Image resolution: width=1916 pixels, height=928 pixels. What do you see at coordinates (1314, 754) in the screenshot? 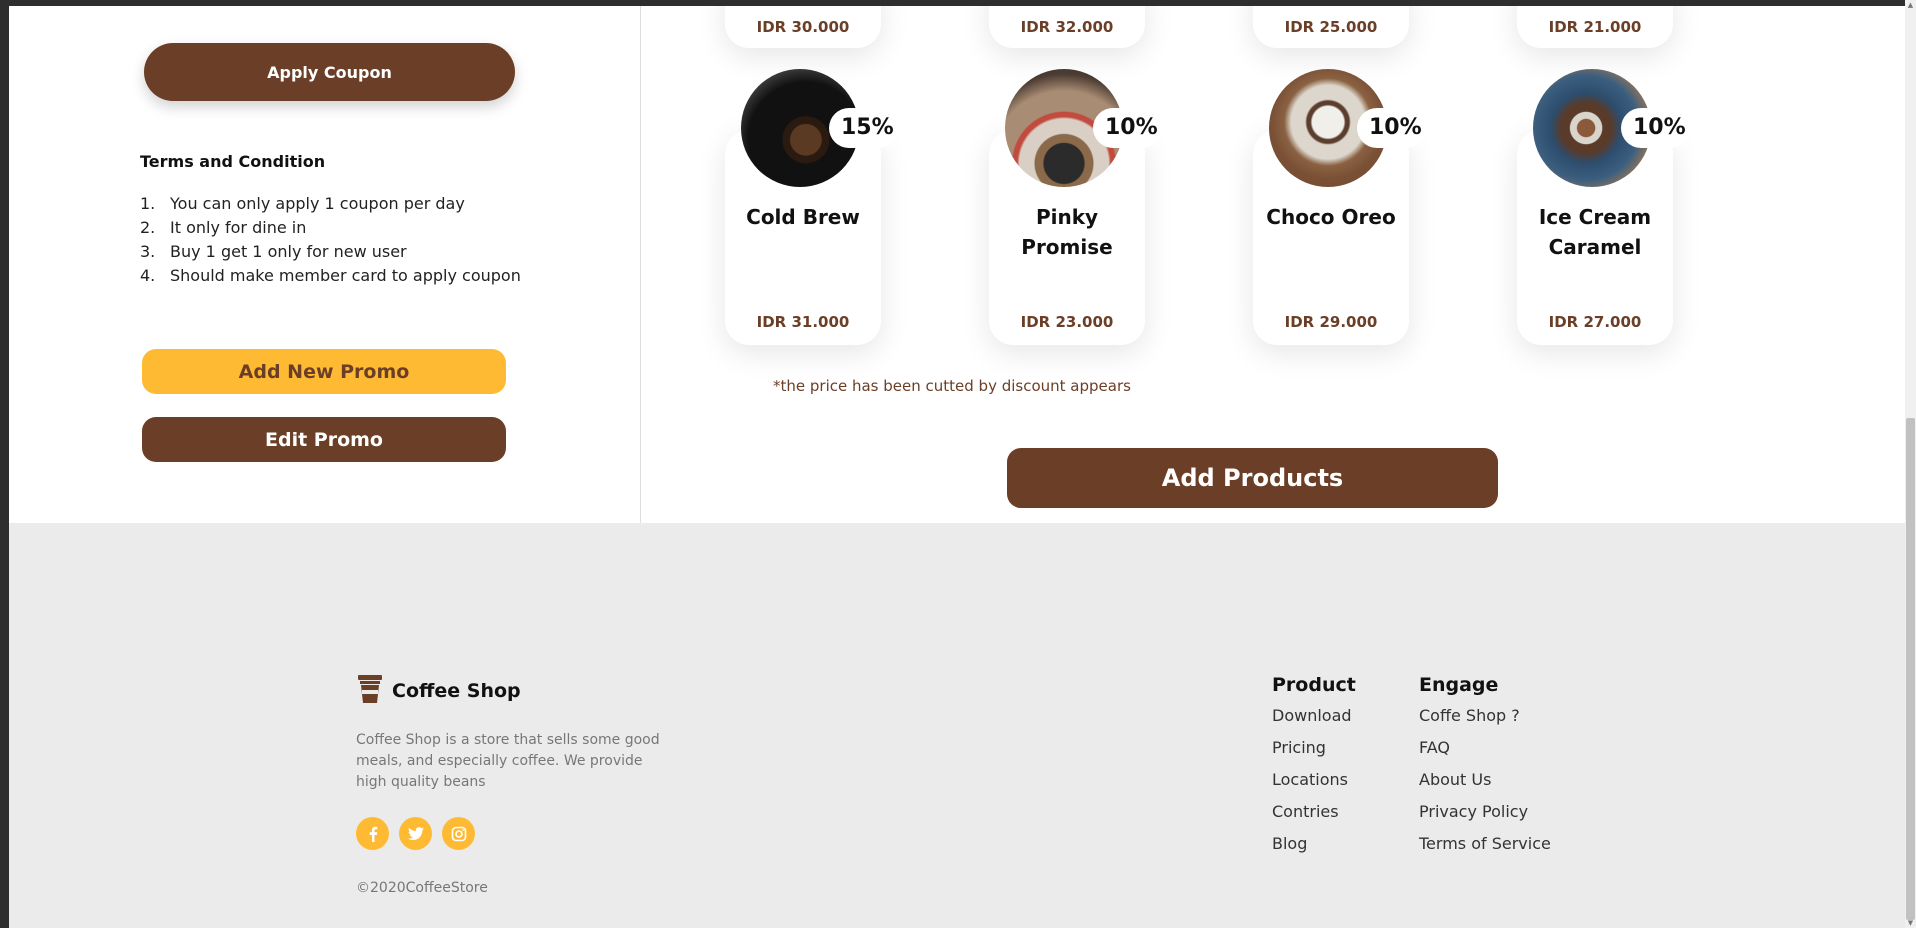
I see `footer-link-pricing: Pricing` at bounding box center [1314, 754].